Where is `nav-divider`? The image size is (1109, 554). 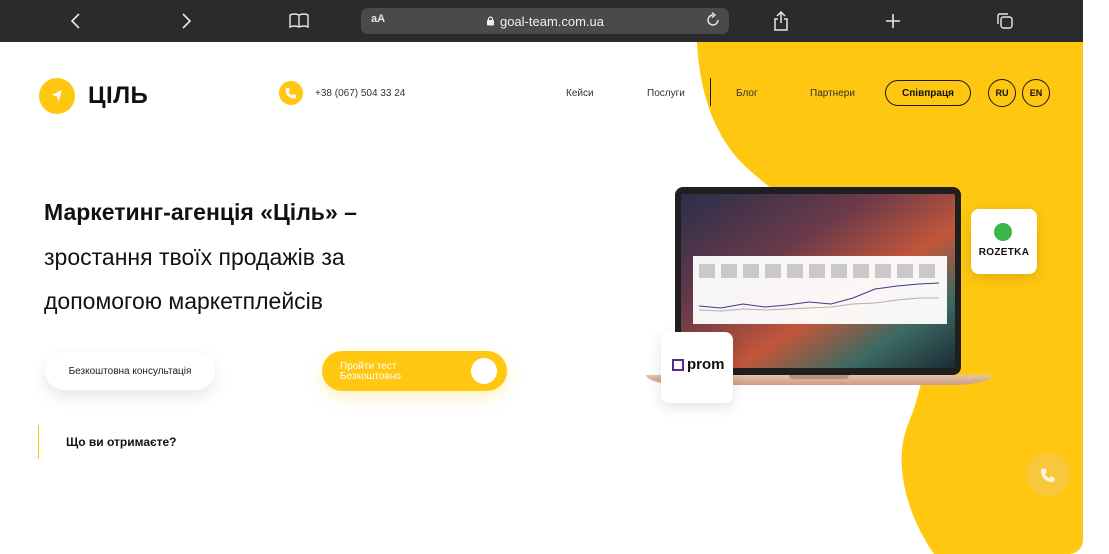 nav-divider is located at coordinates (710, 92).